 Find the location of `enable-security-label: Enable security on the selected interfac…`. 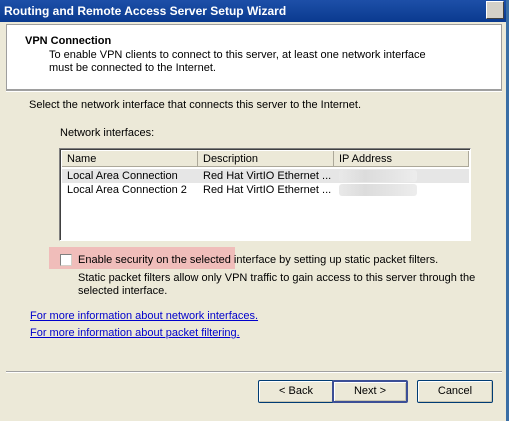

enable-security-label: Enable security on the selected interfac… is located at coordinates (258, 260).